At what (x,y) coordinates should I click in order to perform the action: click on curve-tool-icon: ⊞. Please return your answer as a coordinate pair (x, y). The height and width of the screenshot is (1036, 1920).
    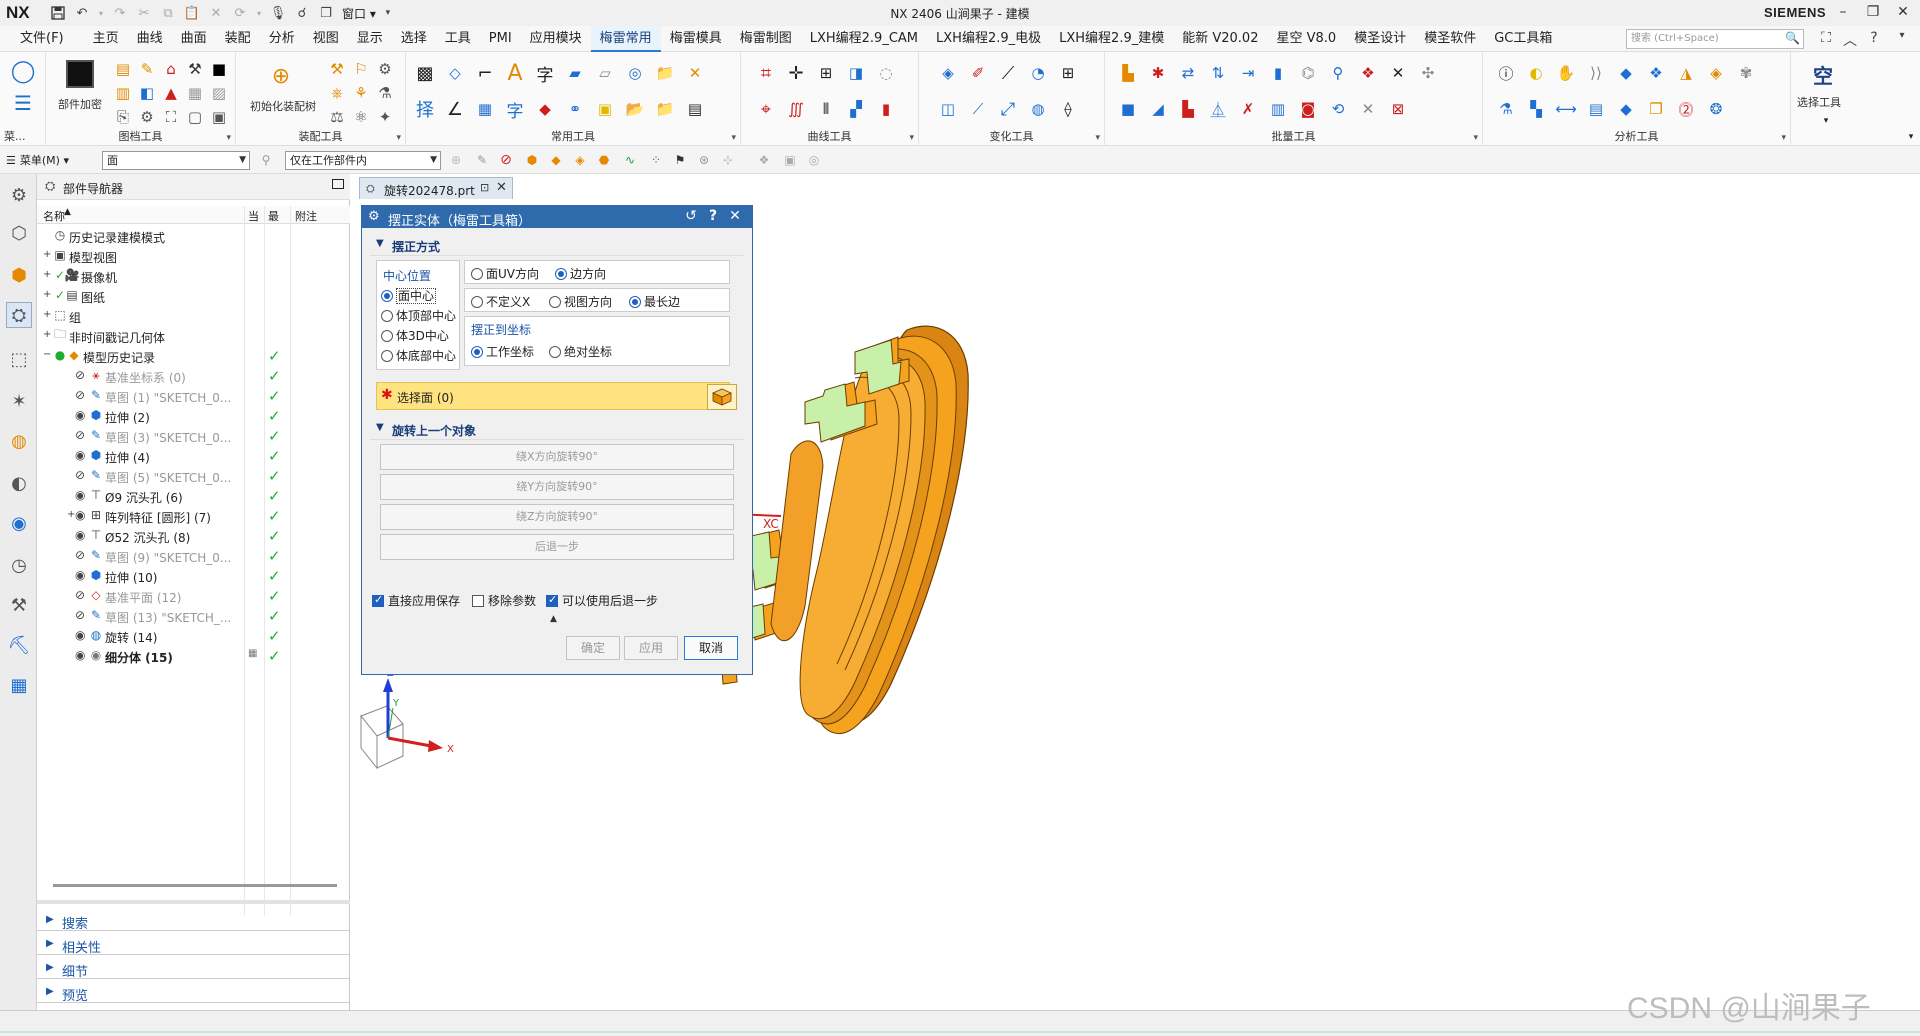
    Looking at the image, I should click on (826, 73).